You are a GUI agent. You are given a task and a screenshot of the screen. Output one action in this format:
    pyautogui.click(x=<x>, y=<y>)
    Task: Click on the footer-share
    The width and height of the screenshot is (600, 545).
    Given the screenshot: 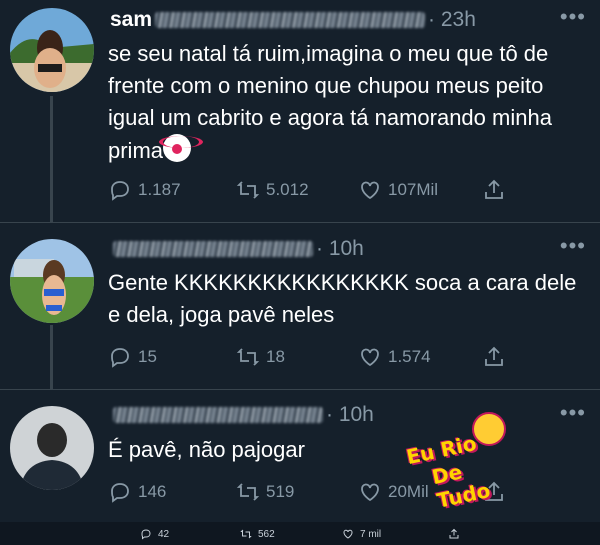 What is the action you would take?
    pyautogui.click(x=454, y=534)
    